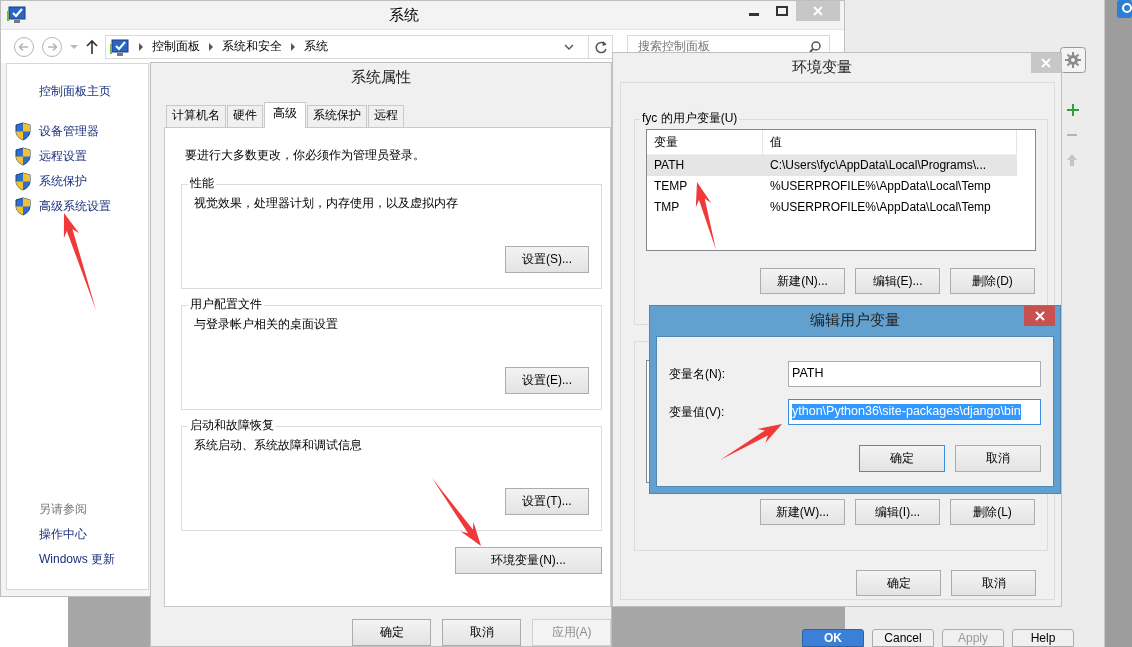 The width and height of the screenshot is (1132, 647). Describe the element at coordinates (63, 509) in the screenshot. I see `sidebar-heading: 另请参阅` at that location.